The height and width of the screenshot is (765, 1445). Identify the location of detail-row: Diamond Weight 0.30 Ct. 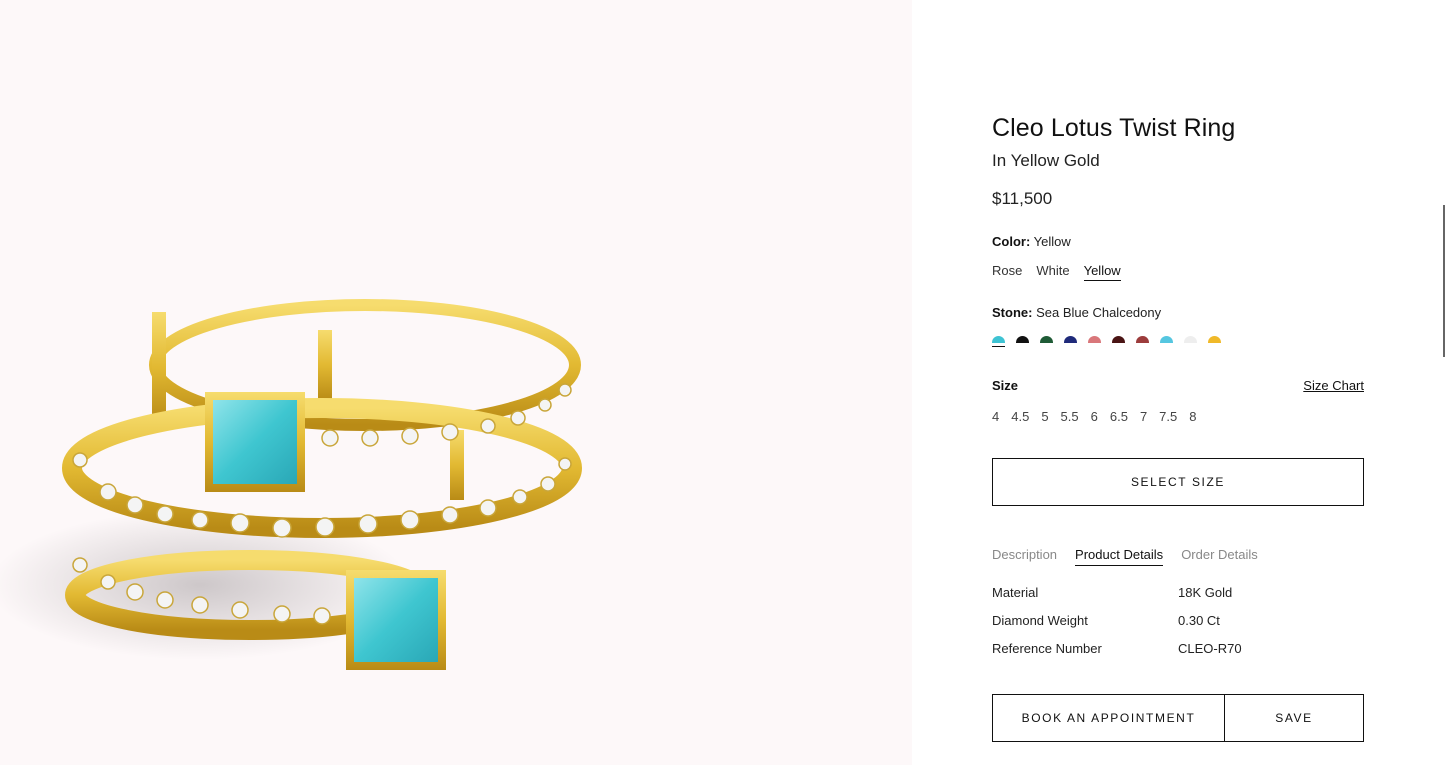
(1178, 627).